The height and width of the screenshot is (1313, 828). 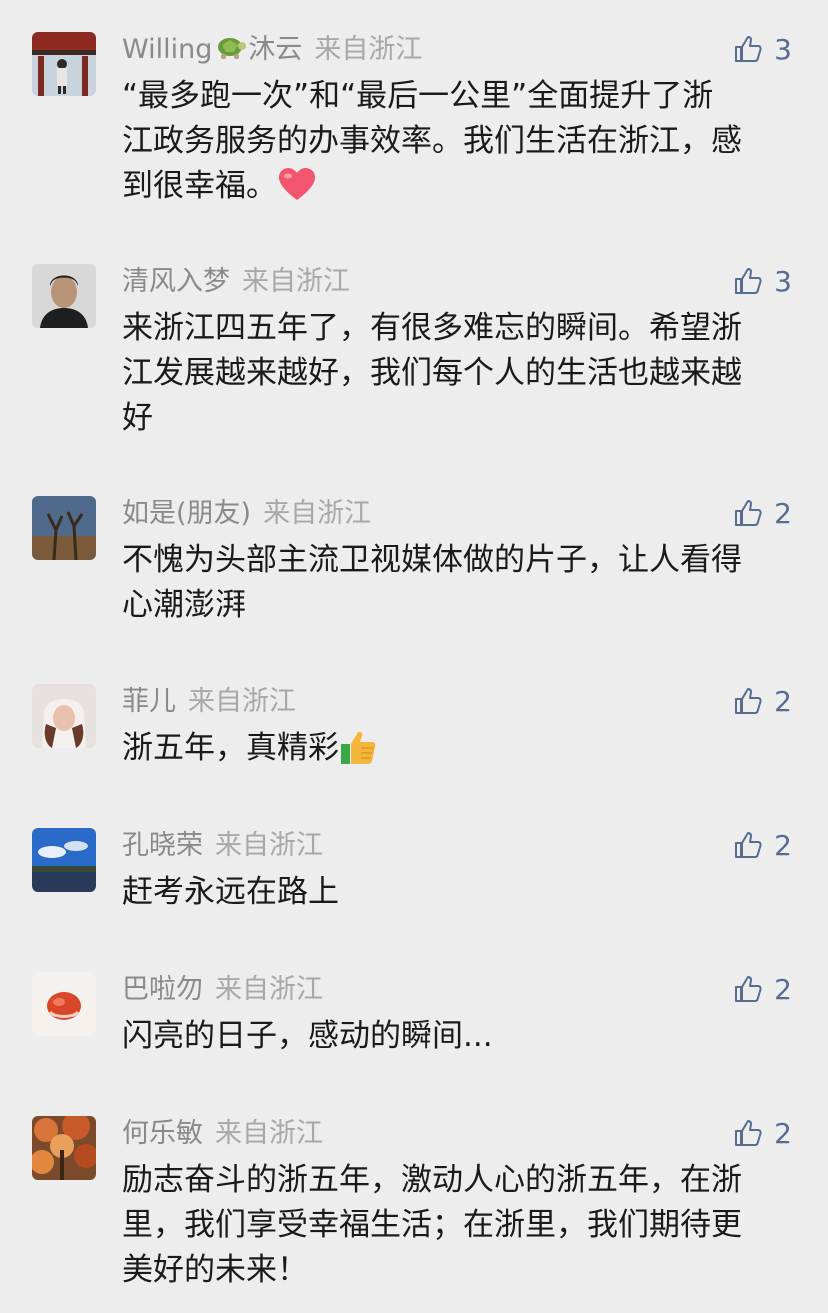 I want to click on comment-line: 赶考永远在路上, so click(x=230, y=892).